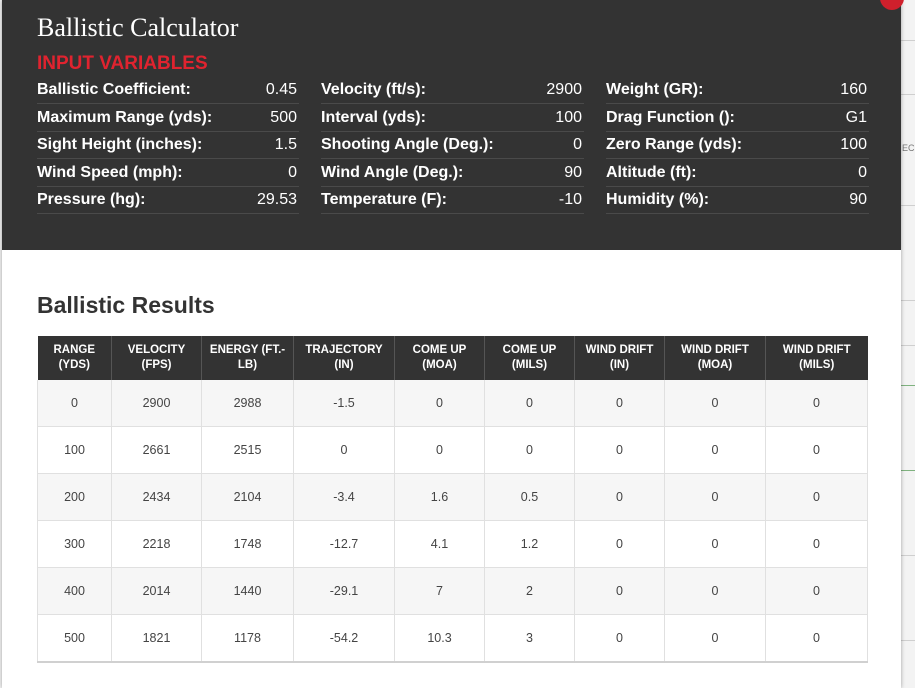 This screenshot has height=688, width=915. What do you see at coordinates (247, 544) in the screenshot?
I see `table-cell: 1748` at bounding box center [247, 544].